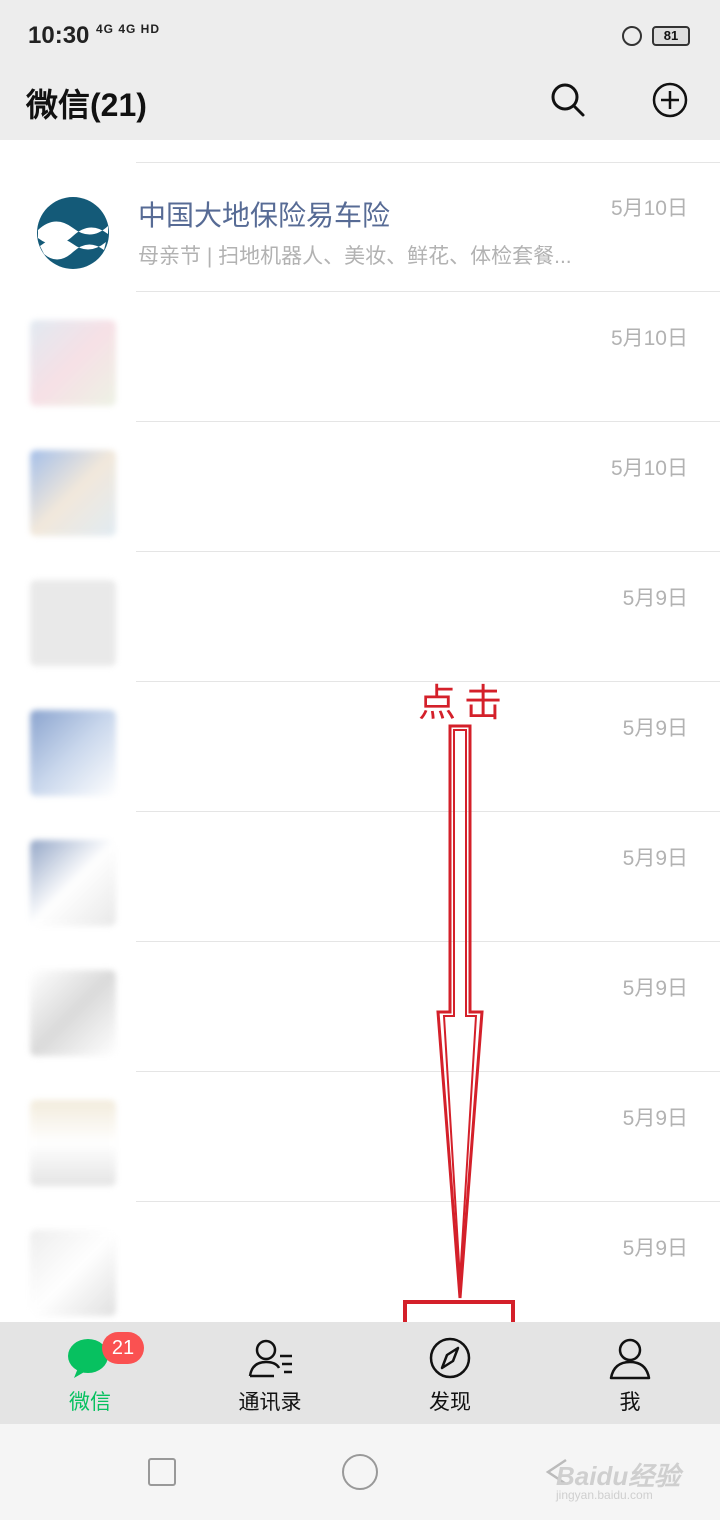  Describe the element at coordinates (90, 1402) in the screenshot. I see `tab-label: 微信` at that location.